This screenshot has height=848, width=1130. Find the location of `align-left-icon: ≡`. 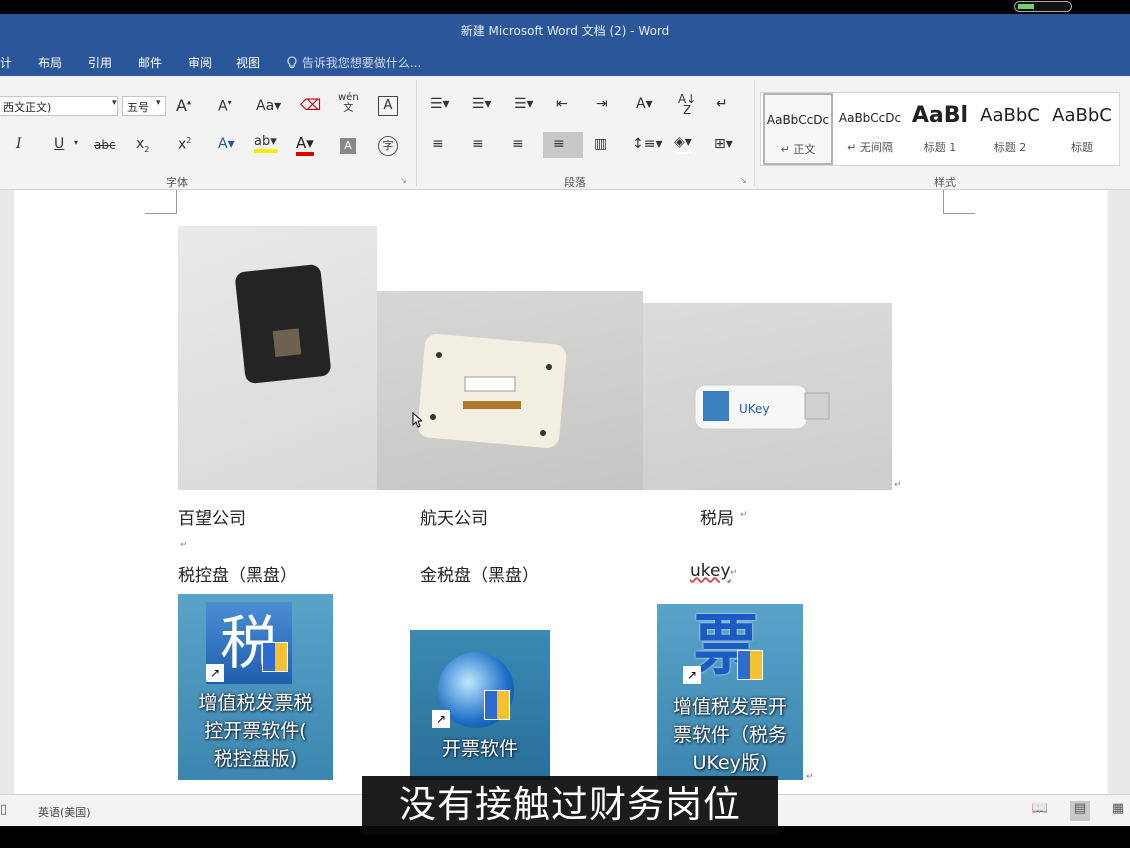

align-left-icon: ≡ is located at coordinates (438, 144).